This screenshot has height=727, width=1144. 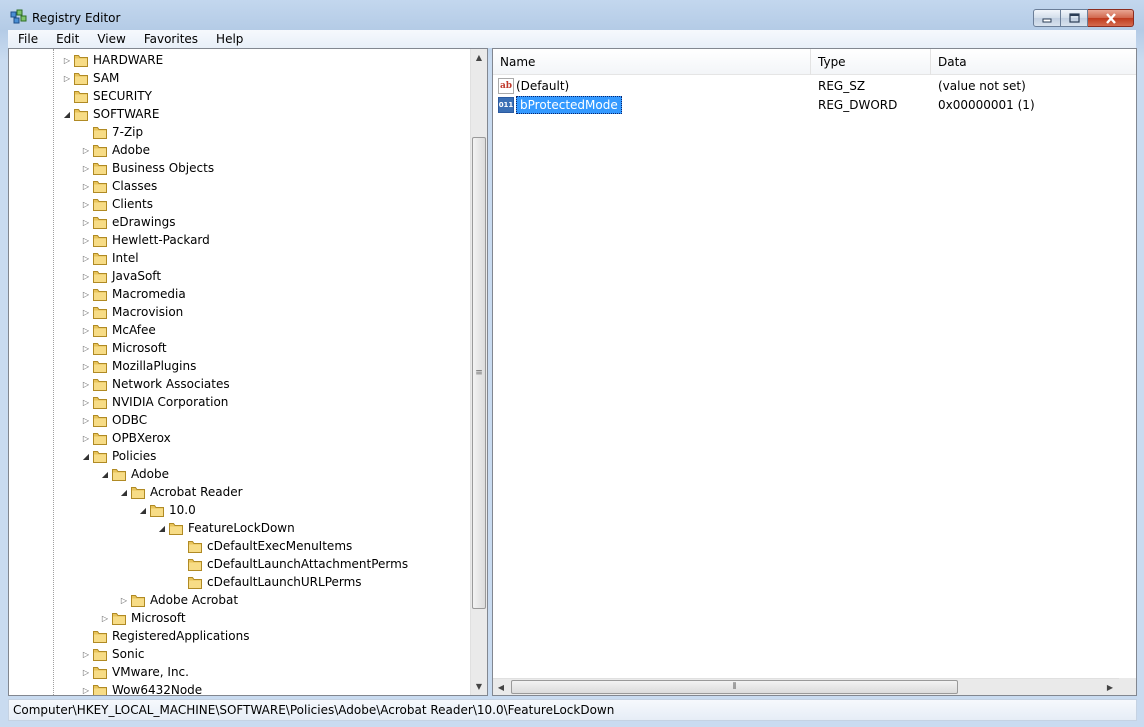 What do you see at coordinates (501, 687) in the screenshot?
I see `scroll-left-button: ◀` at bounding box center [501, 687].